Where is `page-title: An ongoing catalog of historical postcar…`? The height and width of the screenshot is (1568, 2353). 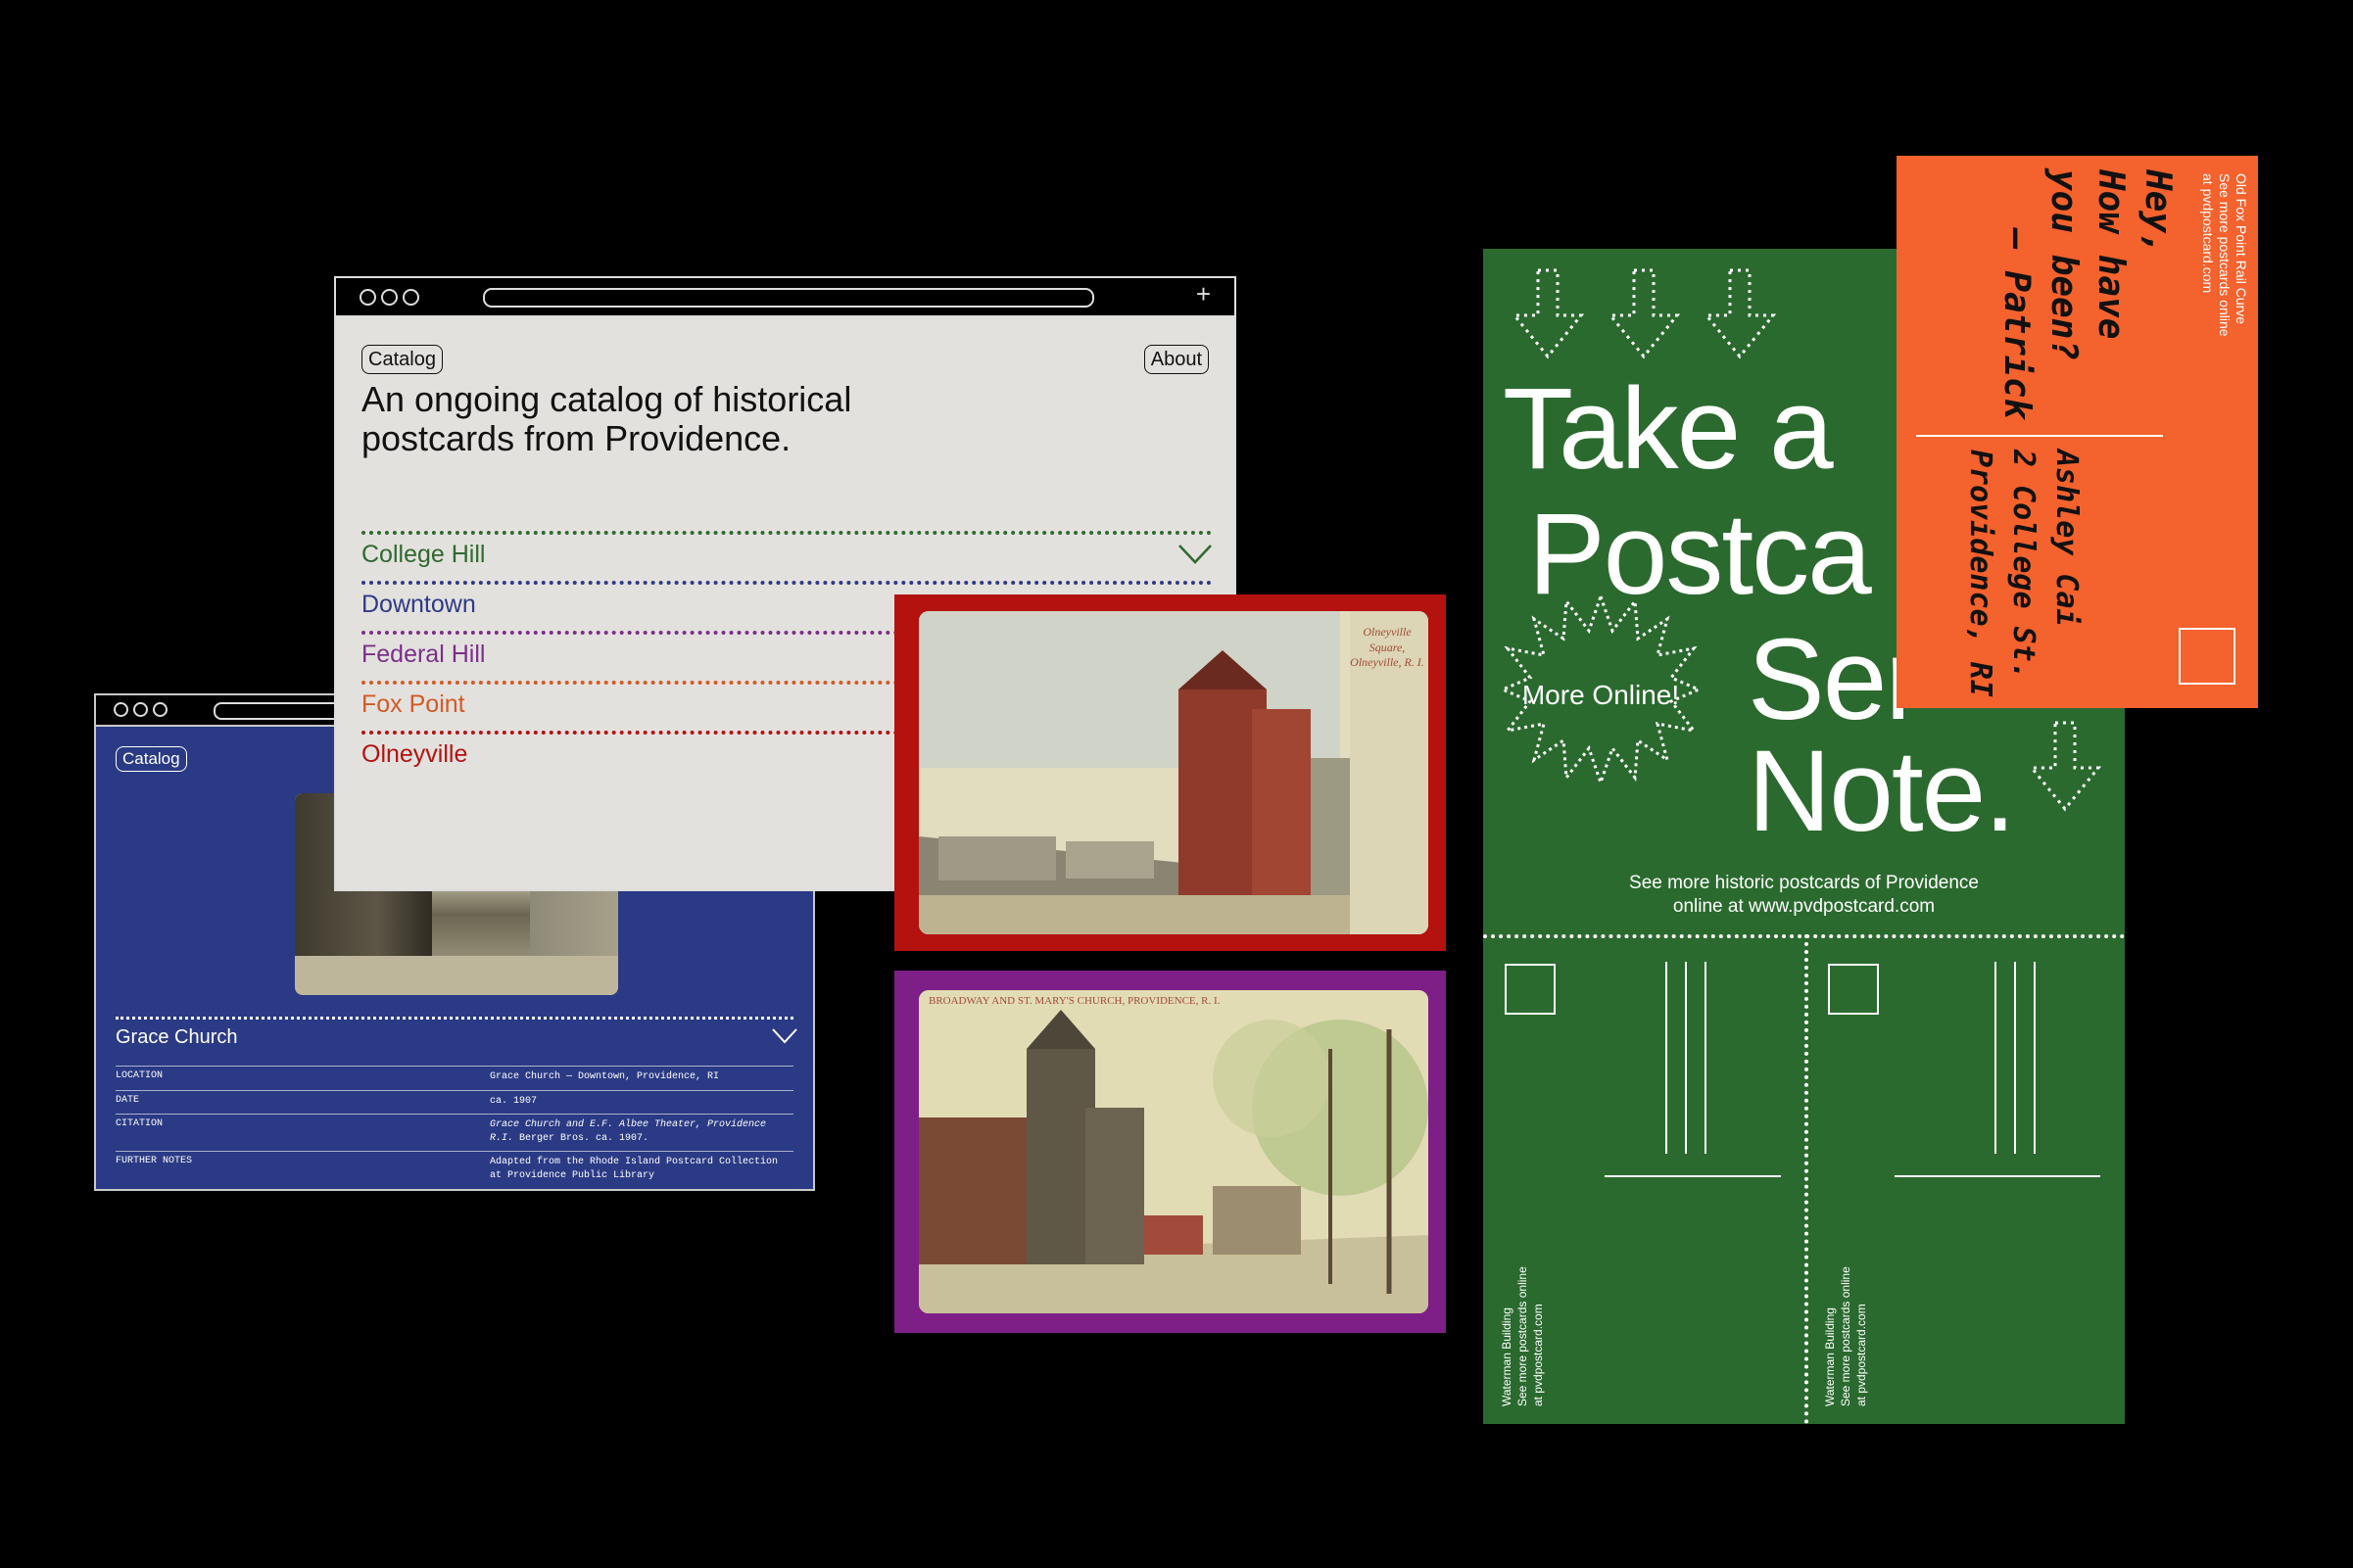
page-title: An ongoing catalog of historical postcar… is located at coordinates (606, 419).